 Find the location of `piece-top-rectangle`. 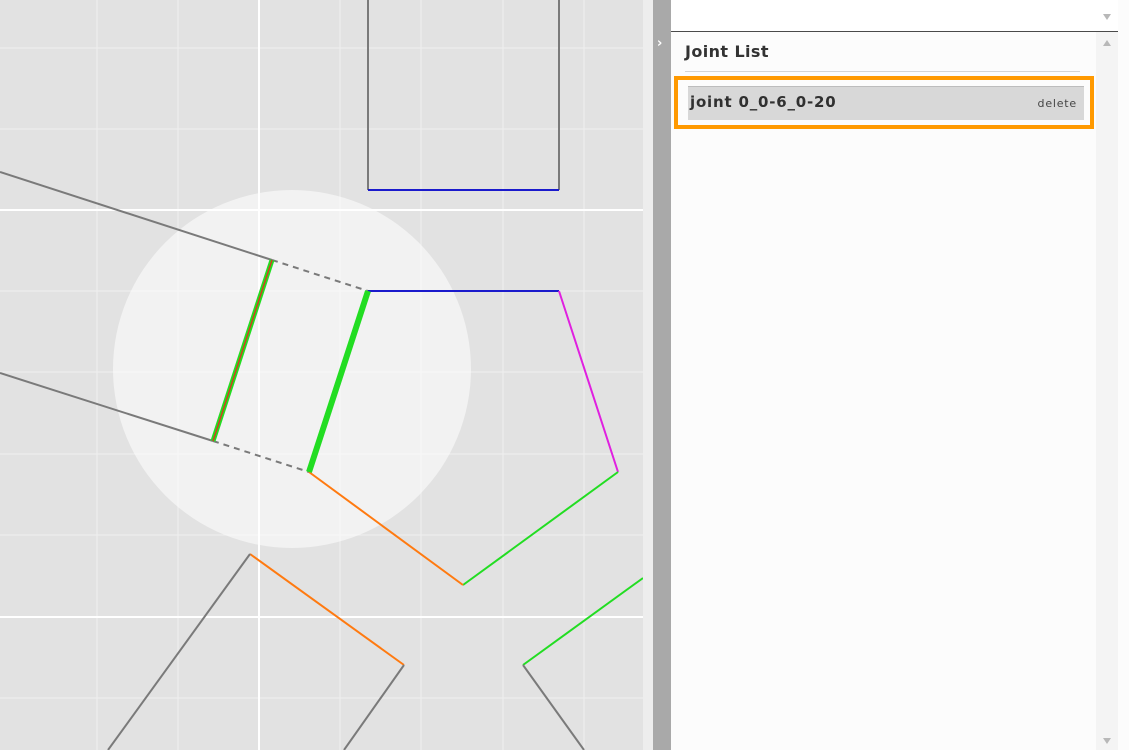

piece-top-rectangle is located at coordinates (463, 95).